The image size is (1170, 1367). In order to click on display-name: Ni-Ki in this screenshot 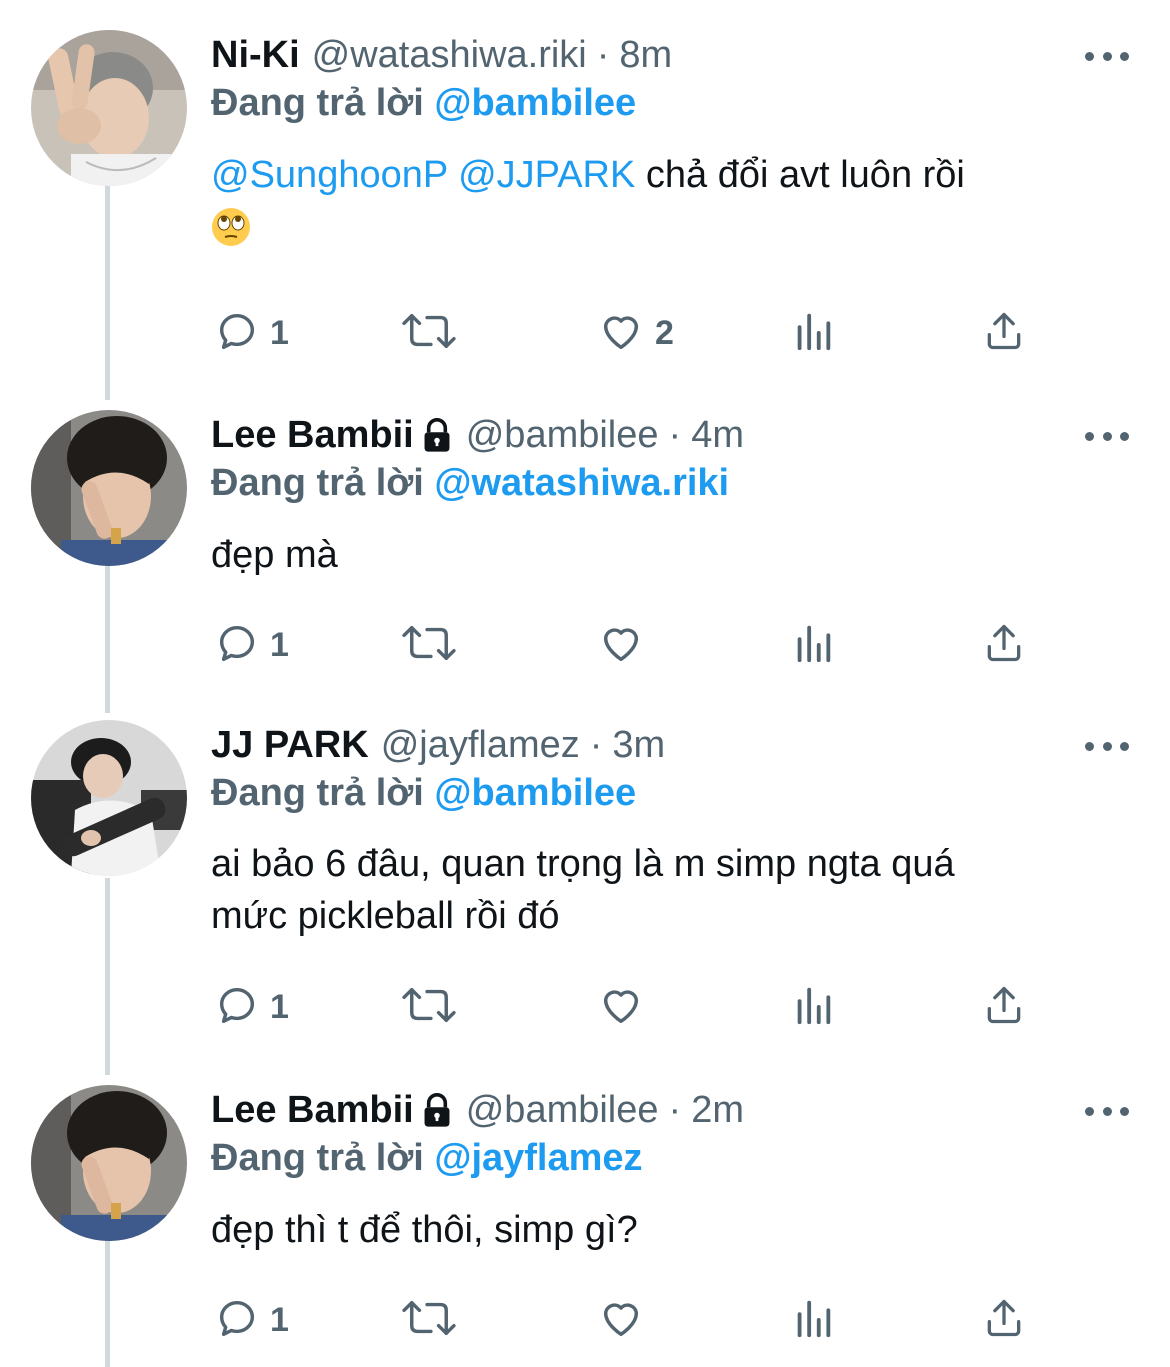, I will do `click(255, 55)`.